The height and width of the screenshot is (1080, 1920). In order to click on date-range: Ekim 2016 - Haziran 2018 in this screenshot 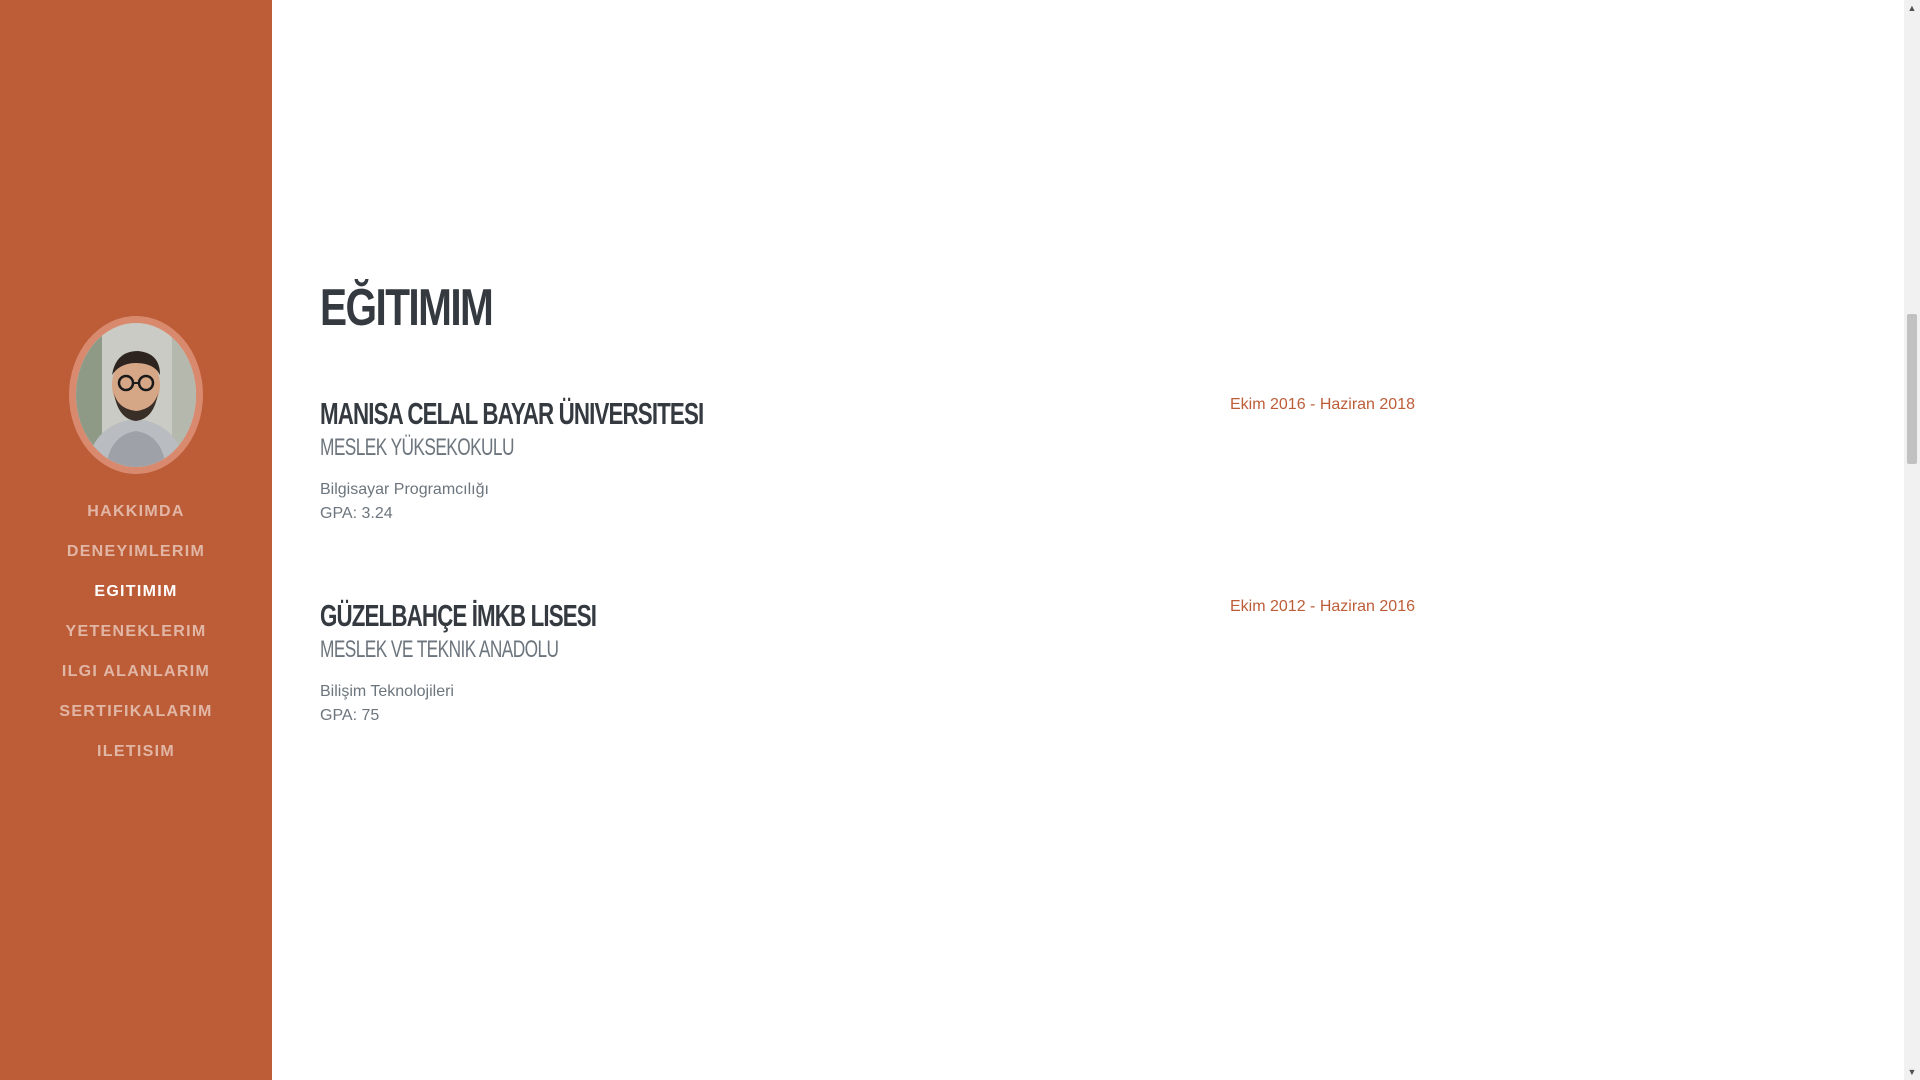, I will do `click(1322, 404)`.